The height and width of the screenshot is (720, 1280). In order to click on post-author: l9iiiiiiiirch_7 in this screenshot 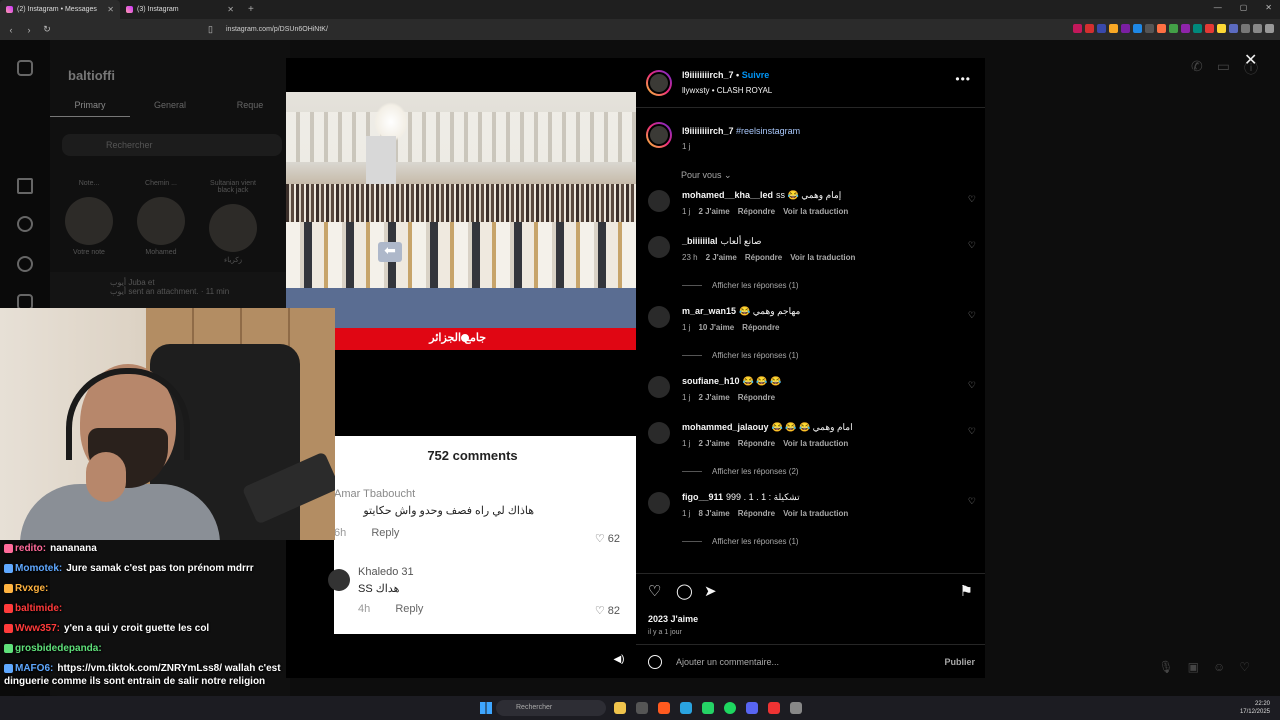, I will do `click(708, 75)`.